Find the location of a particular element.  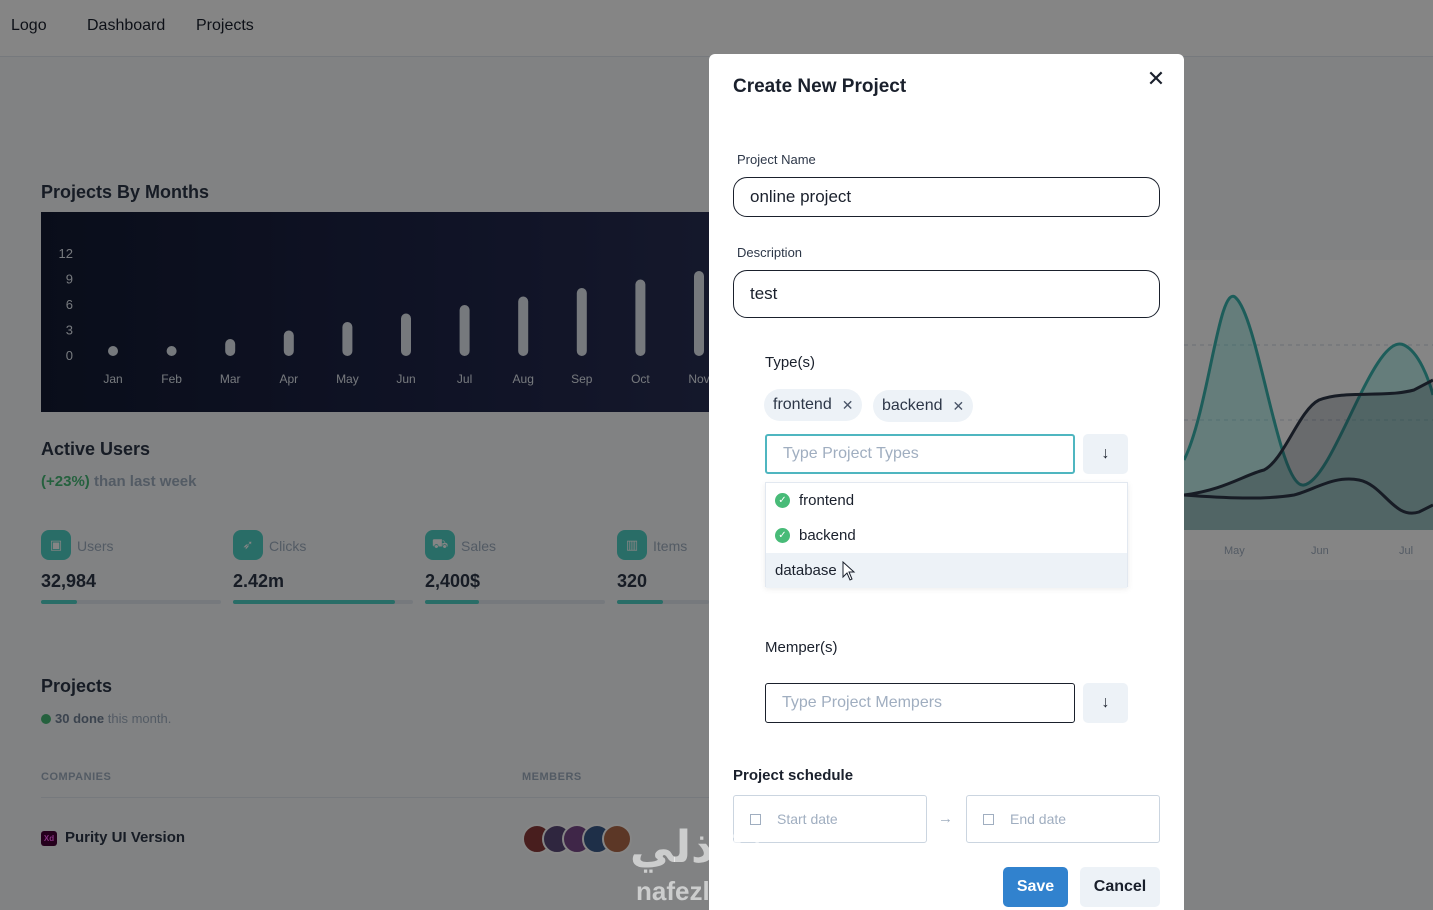

dropdown-option-database: database is located at coordinates (946, 570).